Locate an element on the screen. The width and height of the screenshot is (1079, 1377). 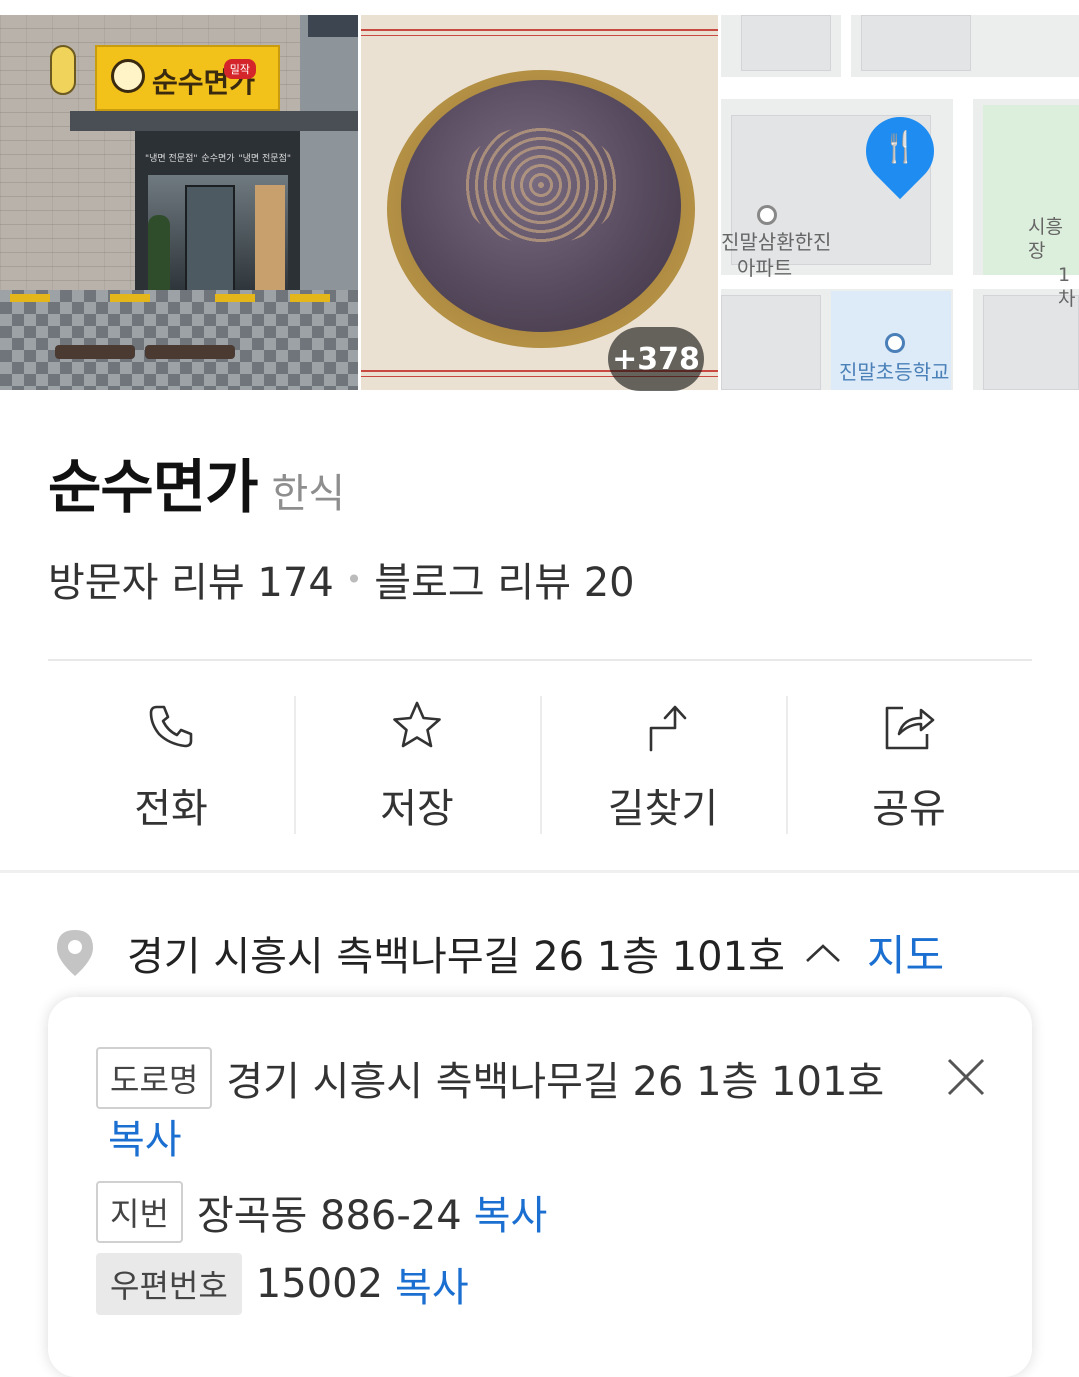
wooden-screen is located at coordinates (270, 240).